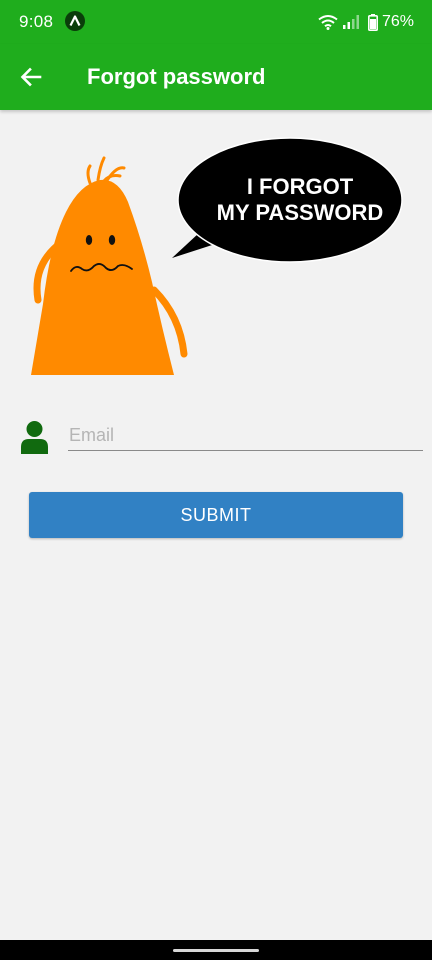 The width and height of the screenshot is (432, 960). I want to click on email-input, so click(245, 435).